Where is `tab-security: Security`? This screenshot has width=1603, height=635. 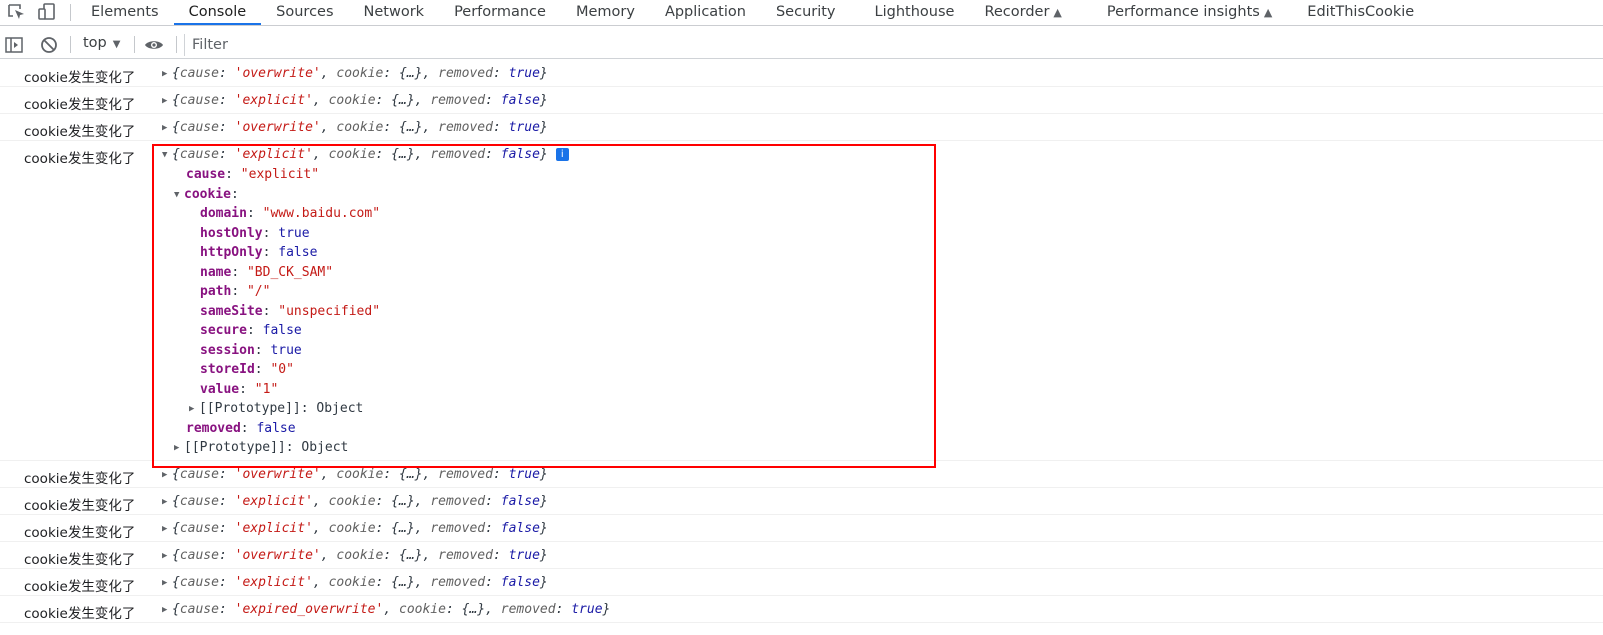 tab-security: Security is located at coordinates (806, 12).